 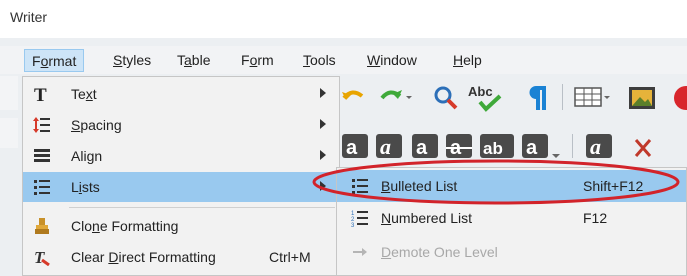 I want to click on menu-item-label: Clone Formatting, so click(x=124, y=226).